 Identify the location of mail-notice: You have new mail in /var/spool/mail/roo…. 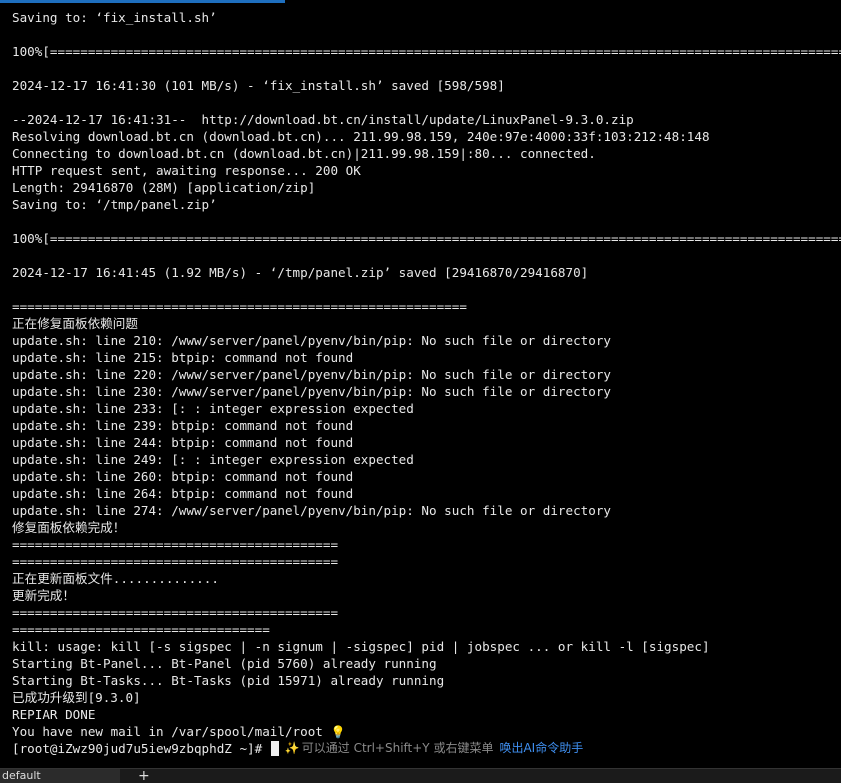
(167, 731).